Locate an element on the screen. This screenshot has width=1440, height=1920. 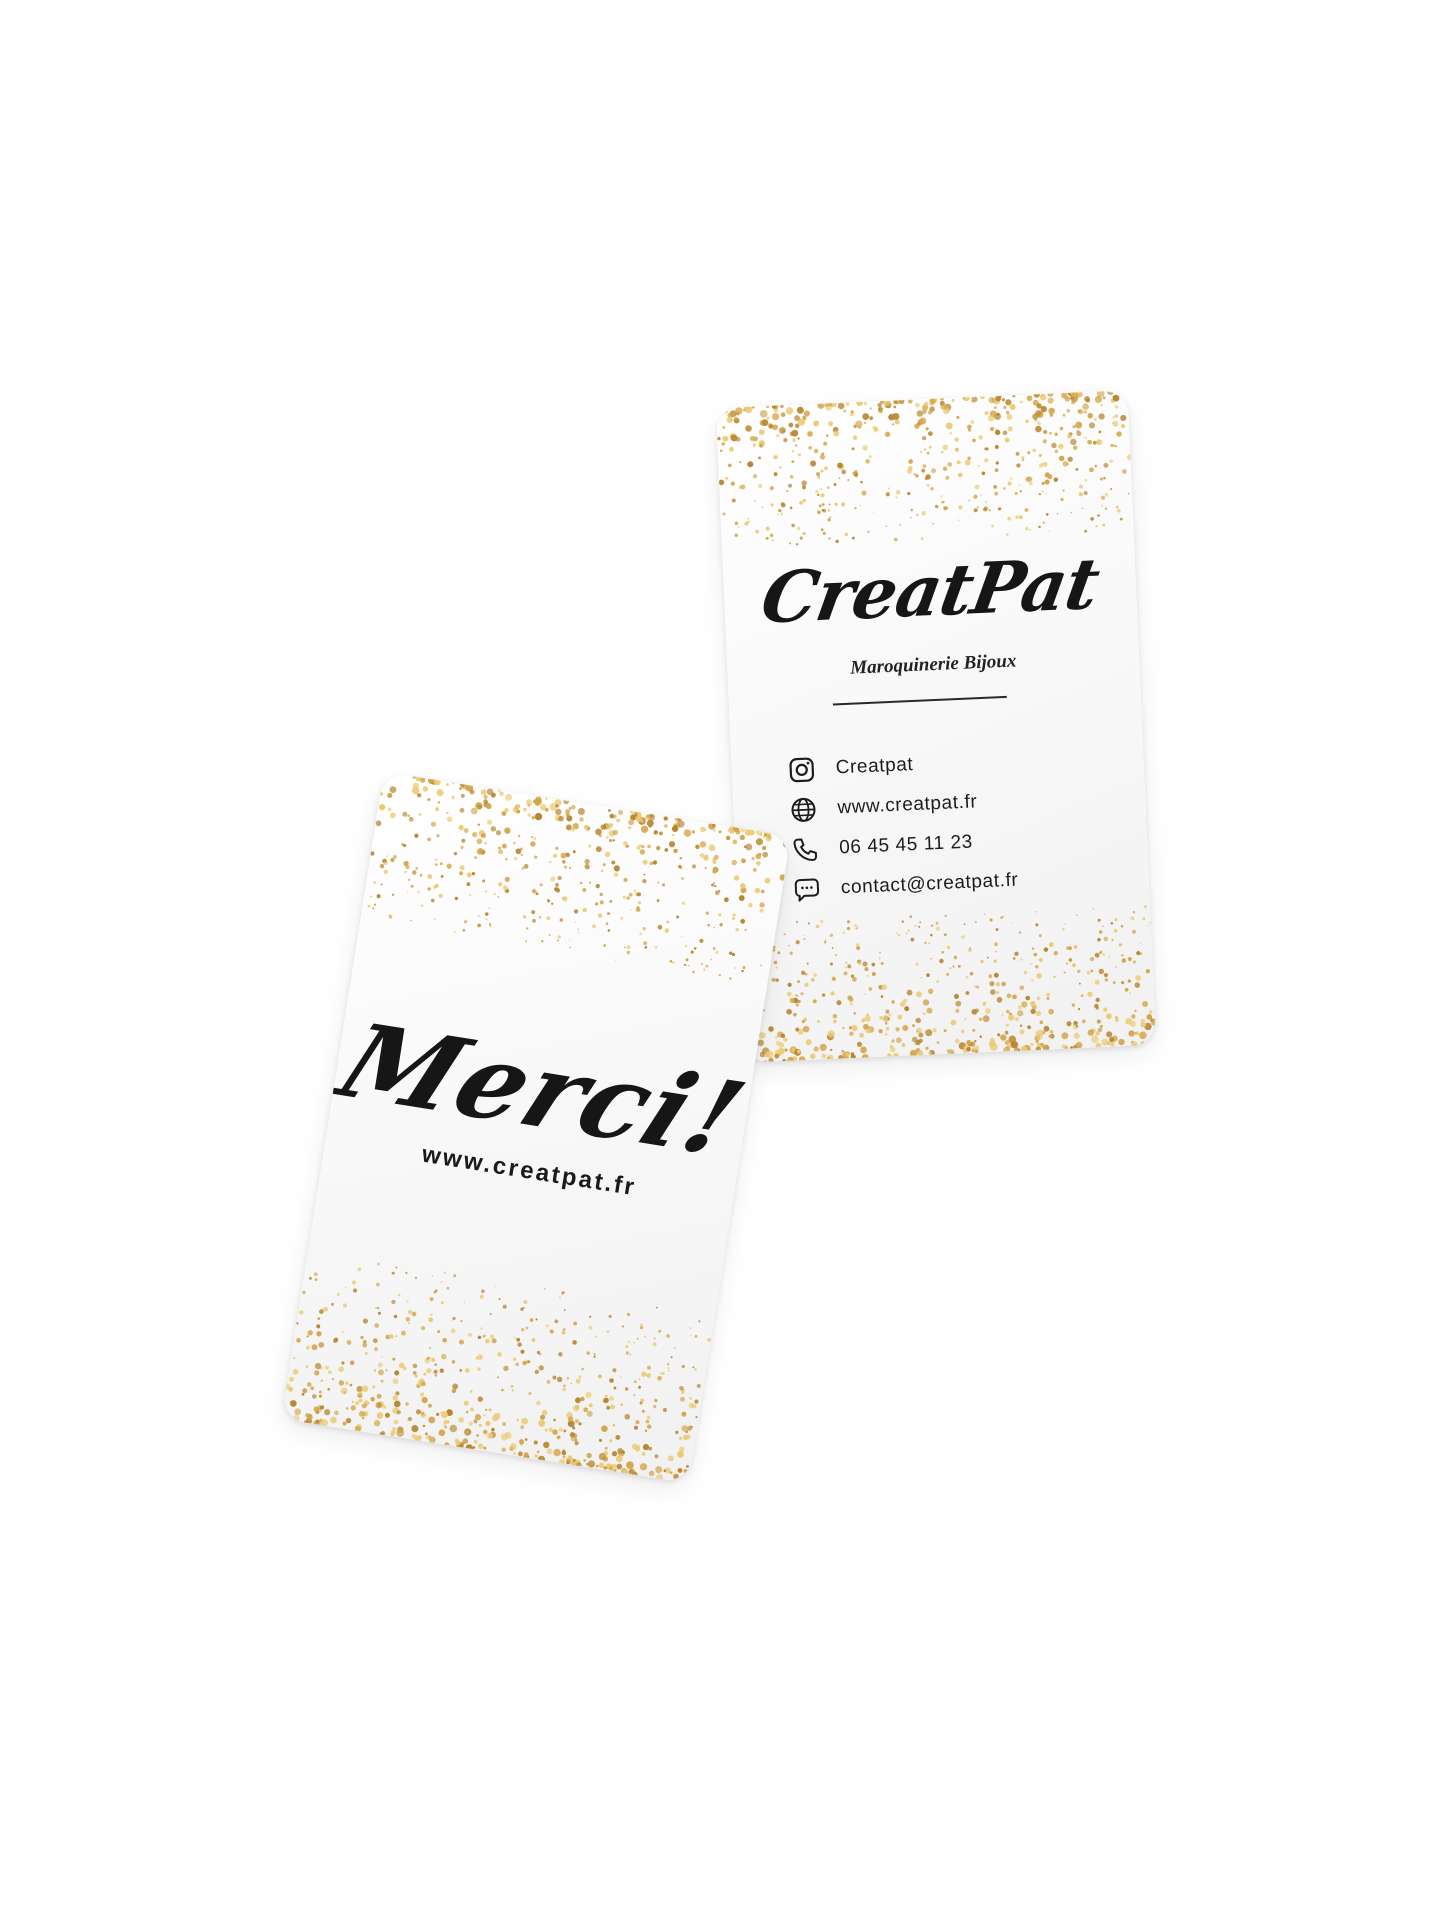
contact-list: Creatpat www.creatpat.fr 06 45 45 11 23 is located at coordinates (955, 823).